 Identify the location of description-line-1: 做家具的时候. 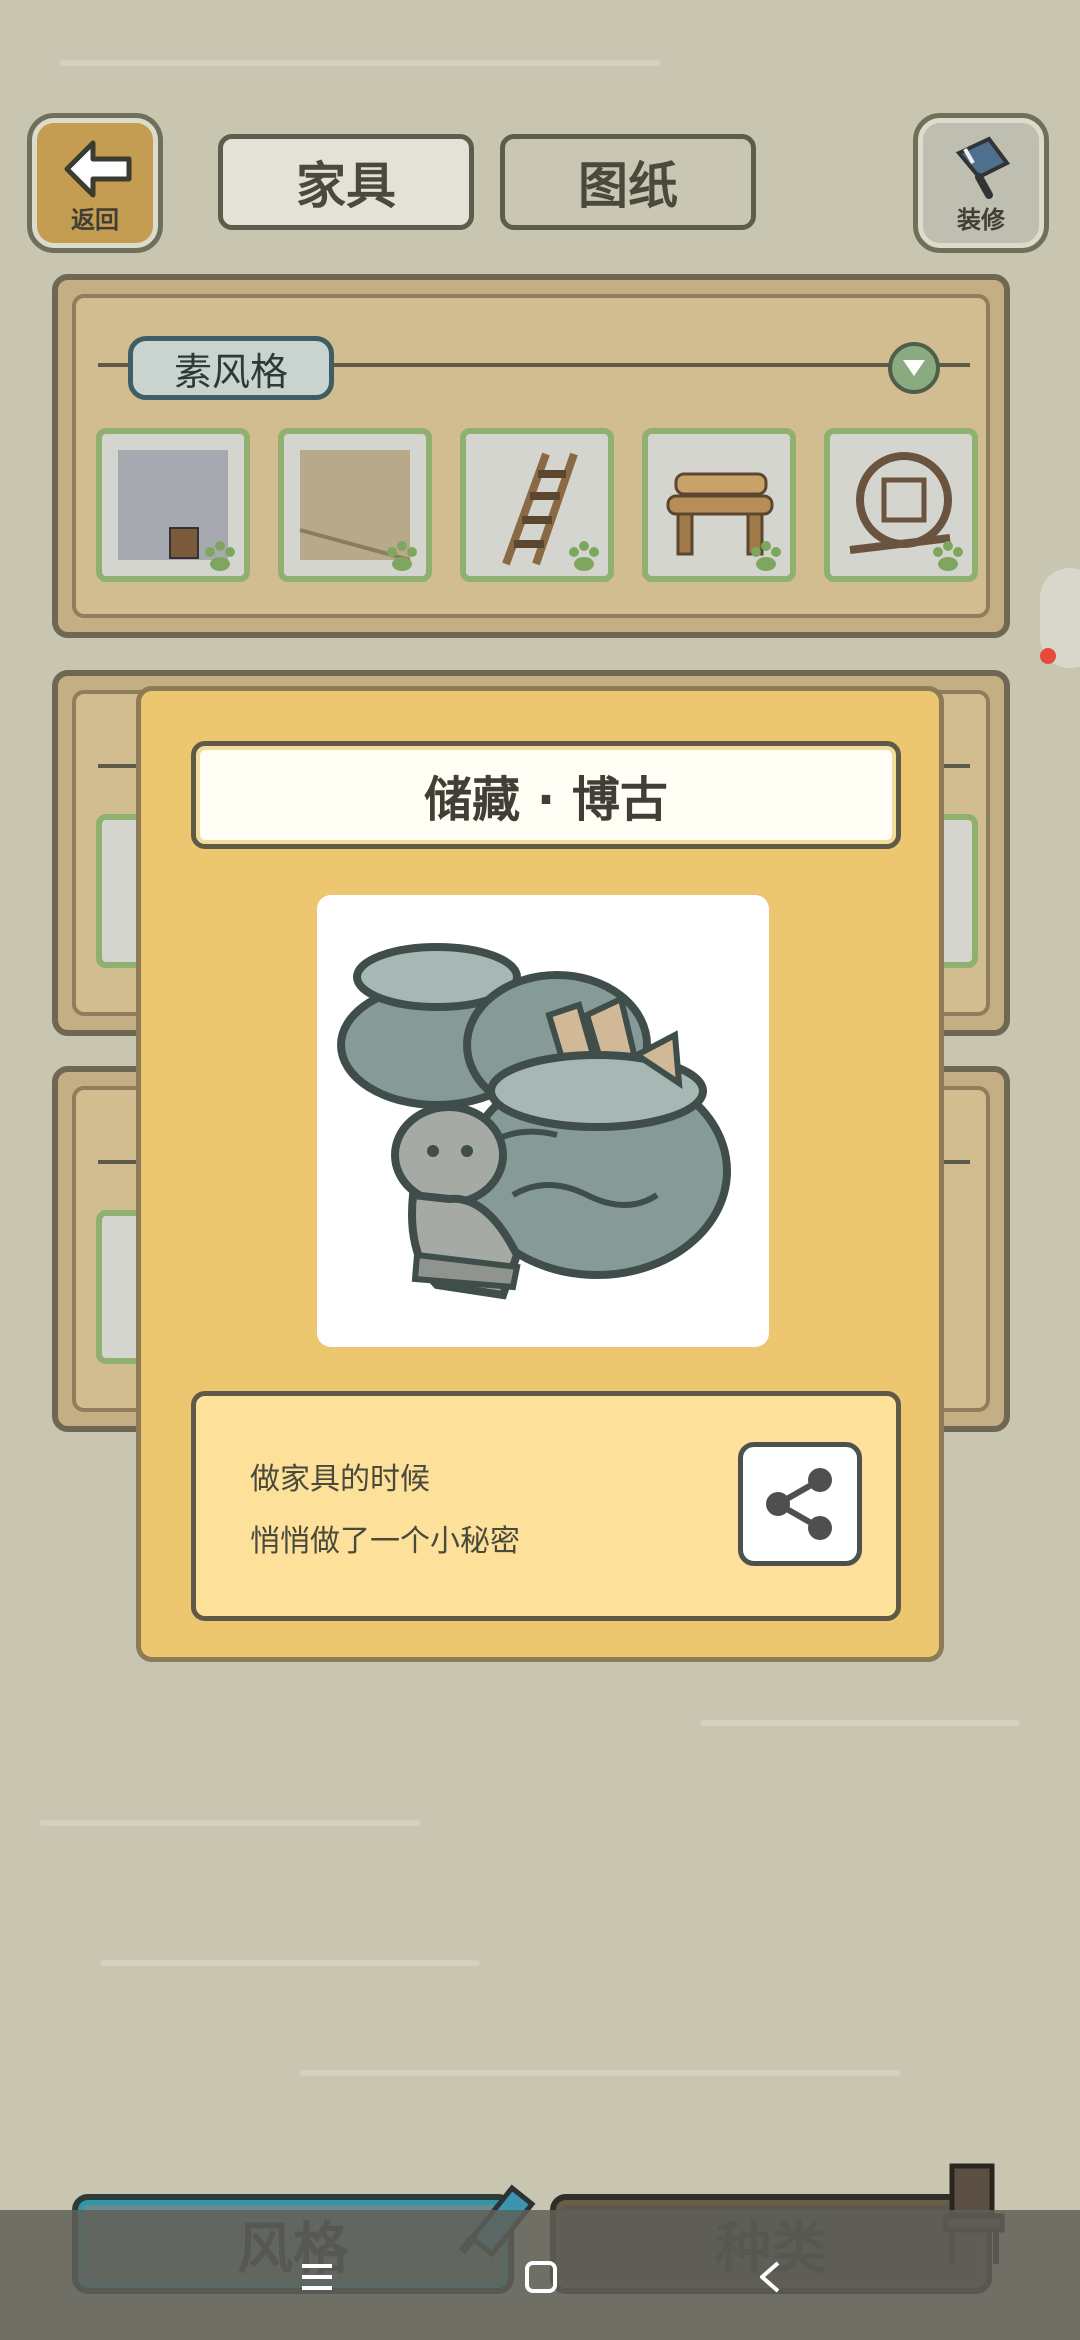
(340, 1479).